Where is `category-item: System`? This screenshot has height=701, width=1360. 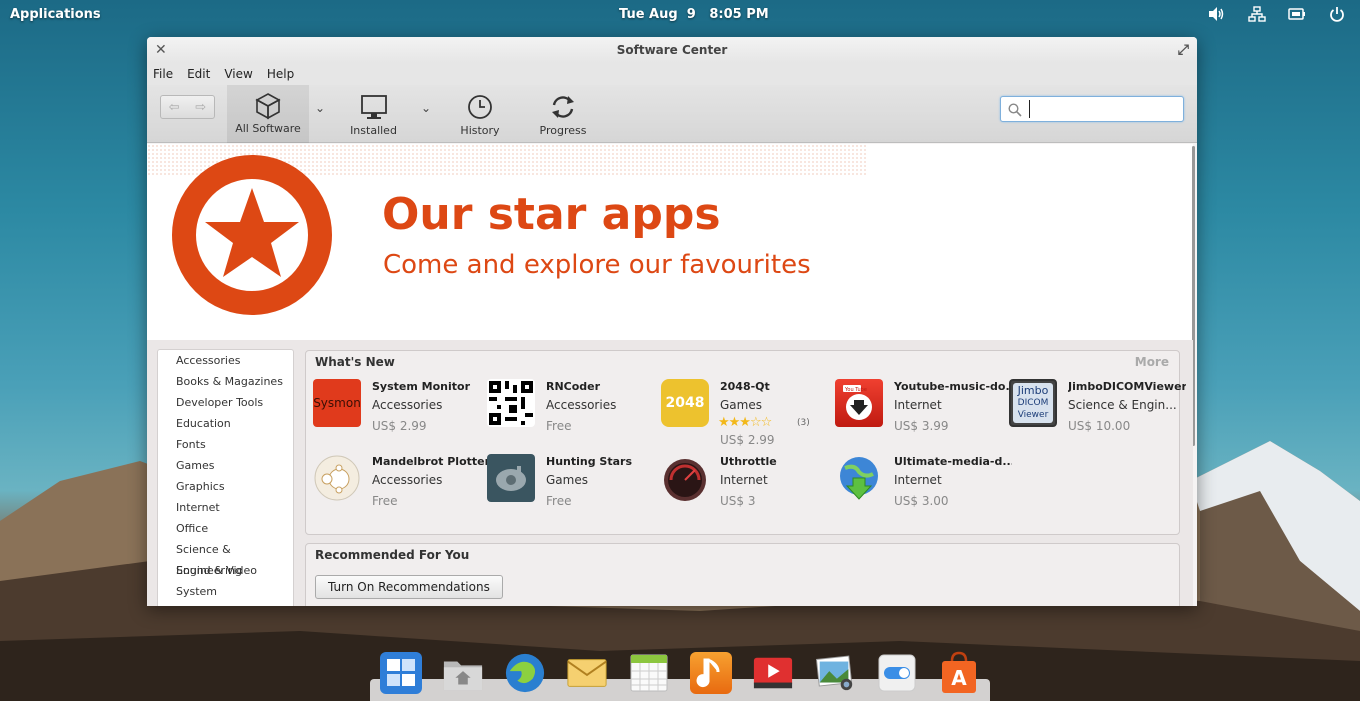 category-item: System is located at coordinates (225, 591).